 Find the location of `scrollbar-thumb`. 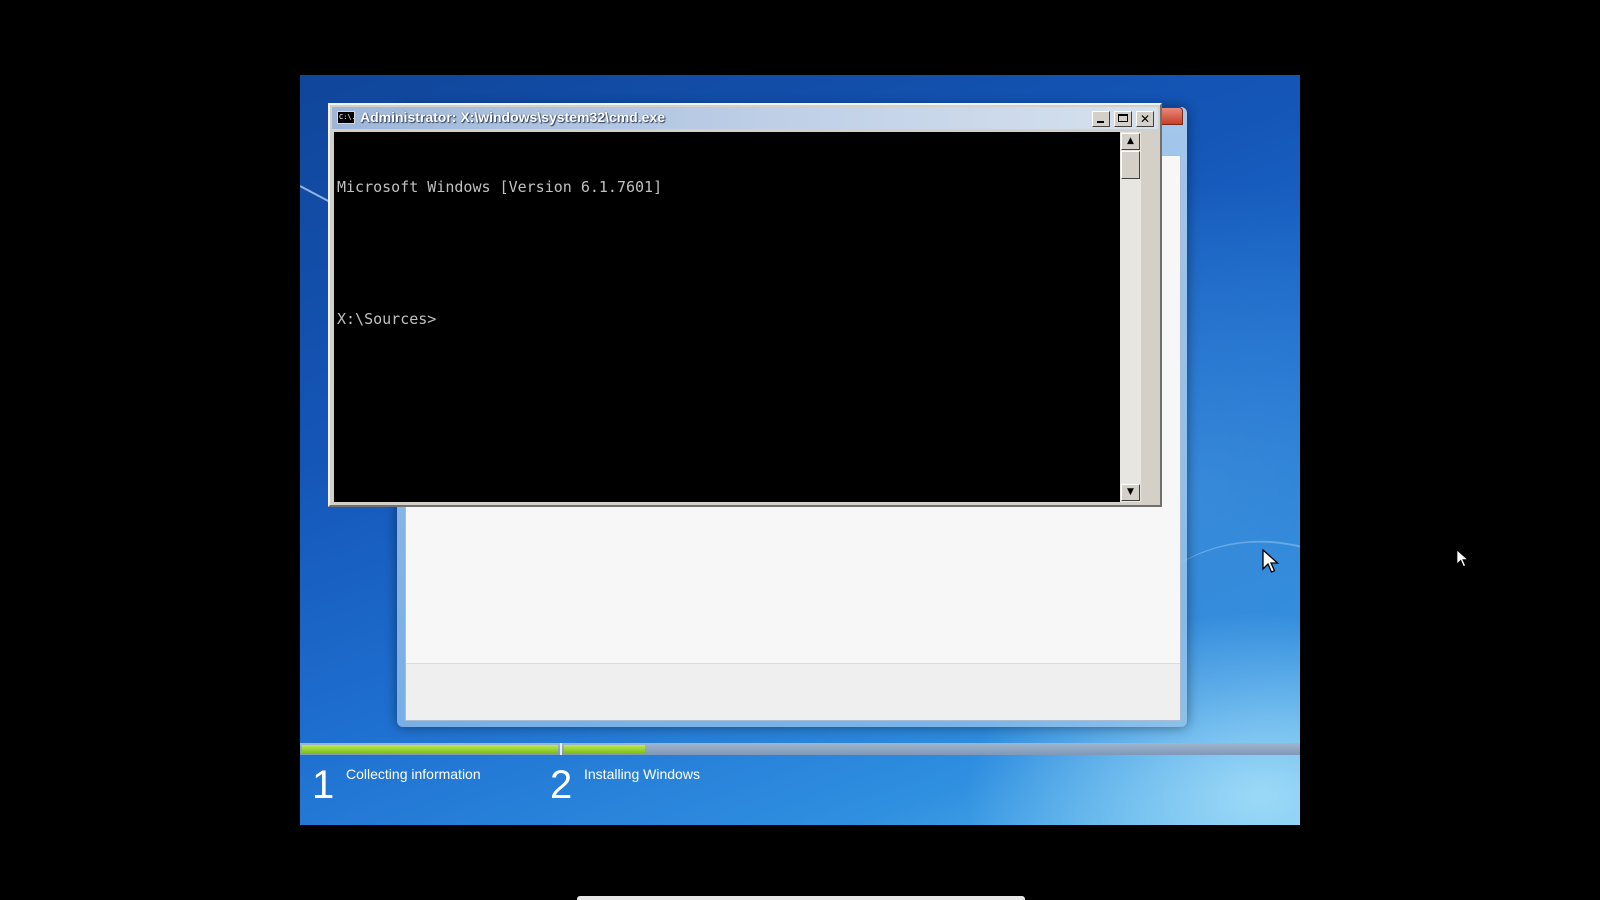

scrollbar-thumb is located at coordinates (1130, 165).